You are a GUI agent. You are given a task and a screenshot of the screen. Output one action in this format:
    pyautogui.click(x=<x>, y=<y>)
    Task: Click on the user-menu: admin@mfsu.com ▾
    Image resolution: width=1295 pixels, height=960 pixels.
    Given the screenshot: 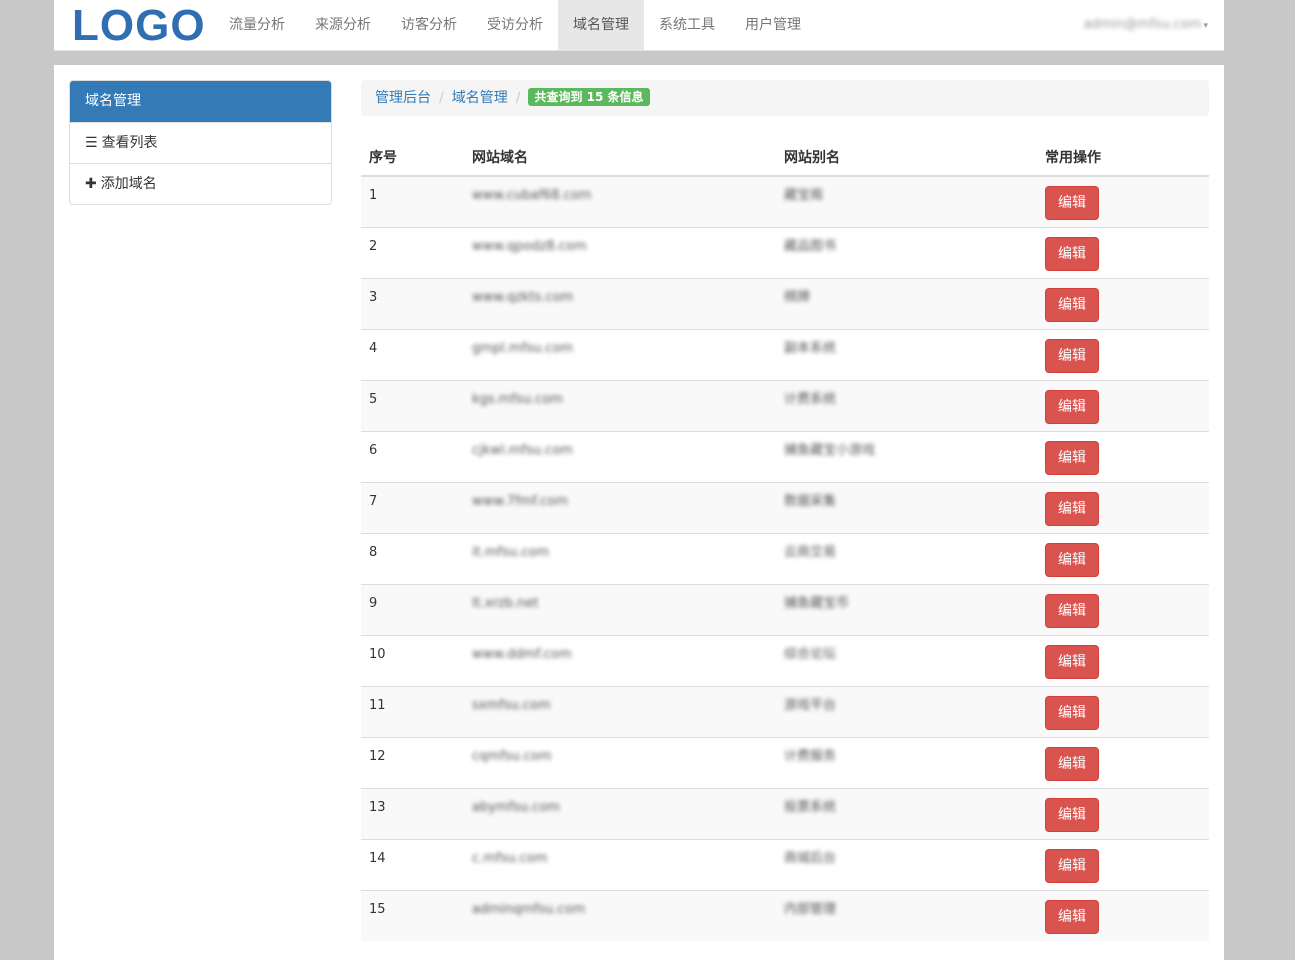 What is the action you would take?
    pyautogui.click(x=1146, y=25)
    